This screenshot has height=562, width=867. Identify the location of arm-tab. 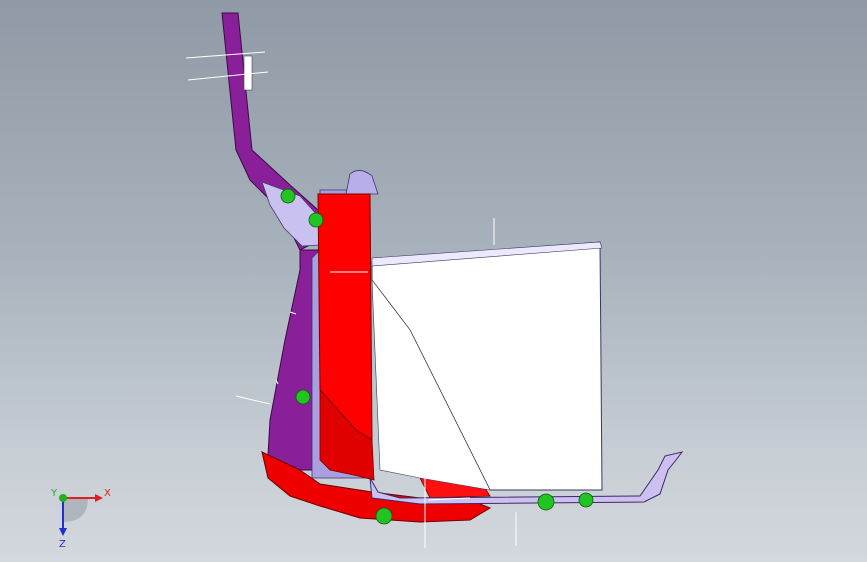
(248, 73).